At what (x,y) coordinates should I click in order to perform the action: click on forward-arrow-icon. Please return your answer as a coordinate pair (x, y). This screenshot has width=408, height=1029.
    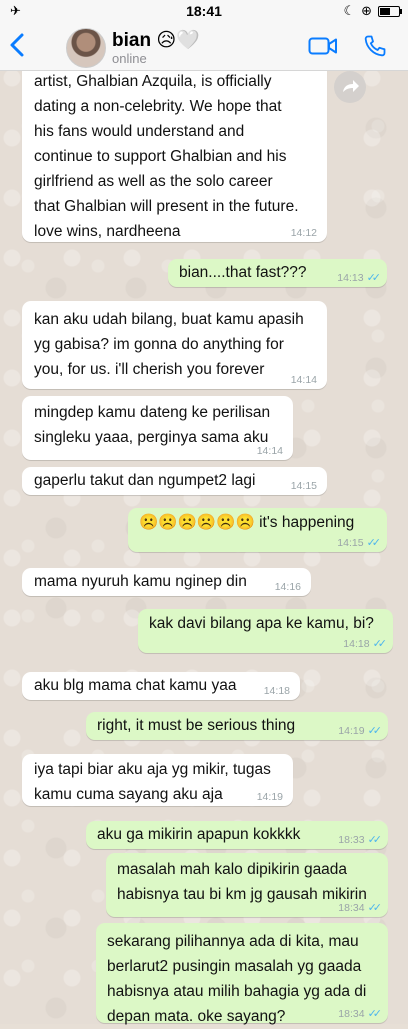
    Looking at the image, I should click on (350, 87).